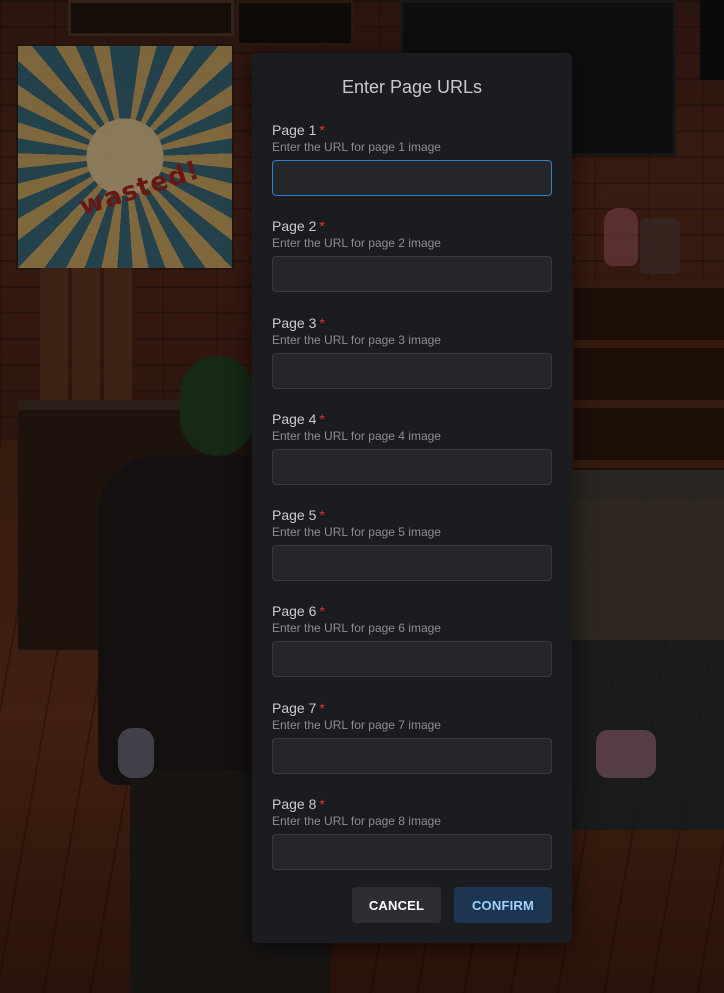  I want to click on field-label: Page 4 *, so click(412, 419).